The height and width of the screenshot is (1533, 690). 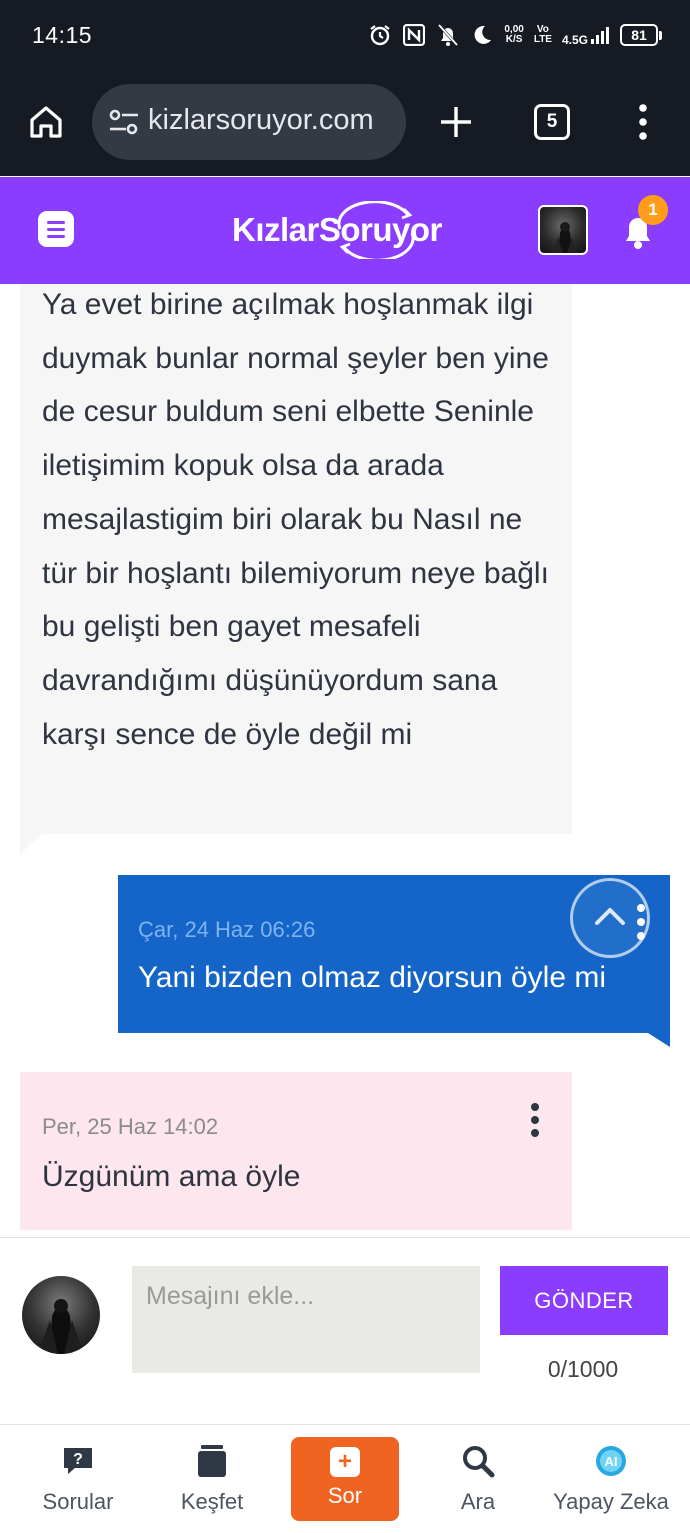 I want to click on site-header: KızlarSoruyor 1, so click(x=345, y=230).